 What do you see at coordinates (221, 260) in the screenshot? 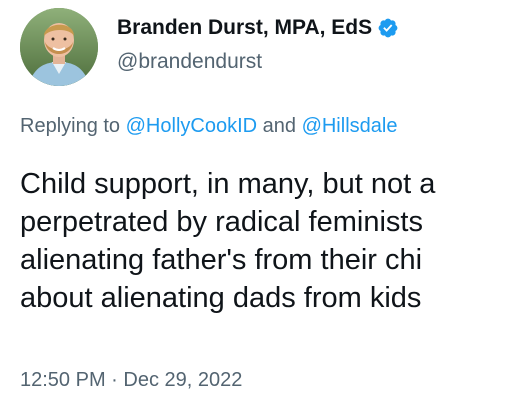
I see `tweet-text-line: alienating father's from their chi` at bounding box center [221, 260].